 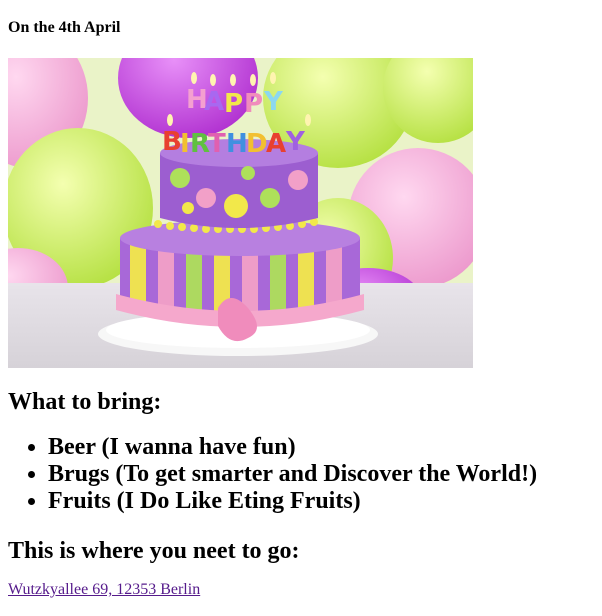 What do you see at coordinates (64, 27) in the screenshot?
I see `date-heading: On the 4th April` at bounding box center [64, 27].